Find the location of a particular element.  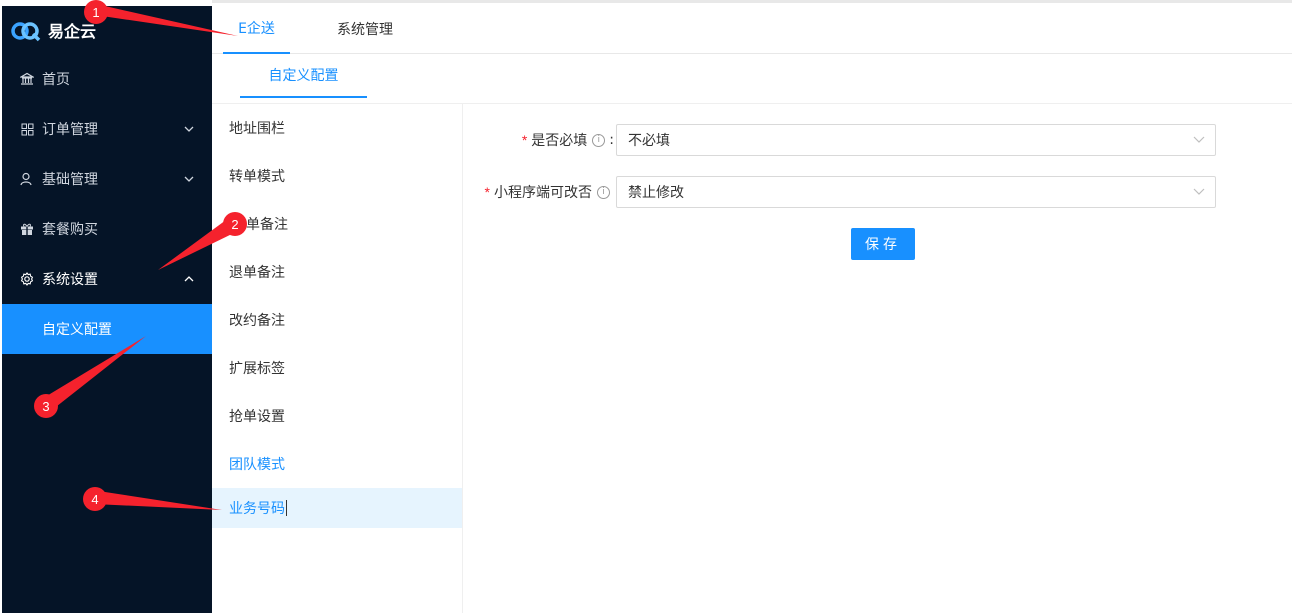

config-item-grab-settings: 抢单设置 is located at coordinates (337, 416).